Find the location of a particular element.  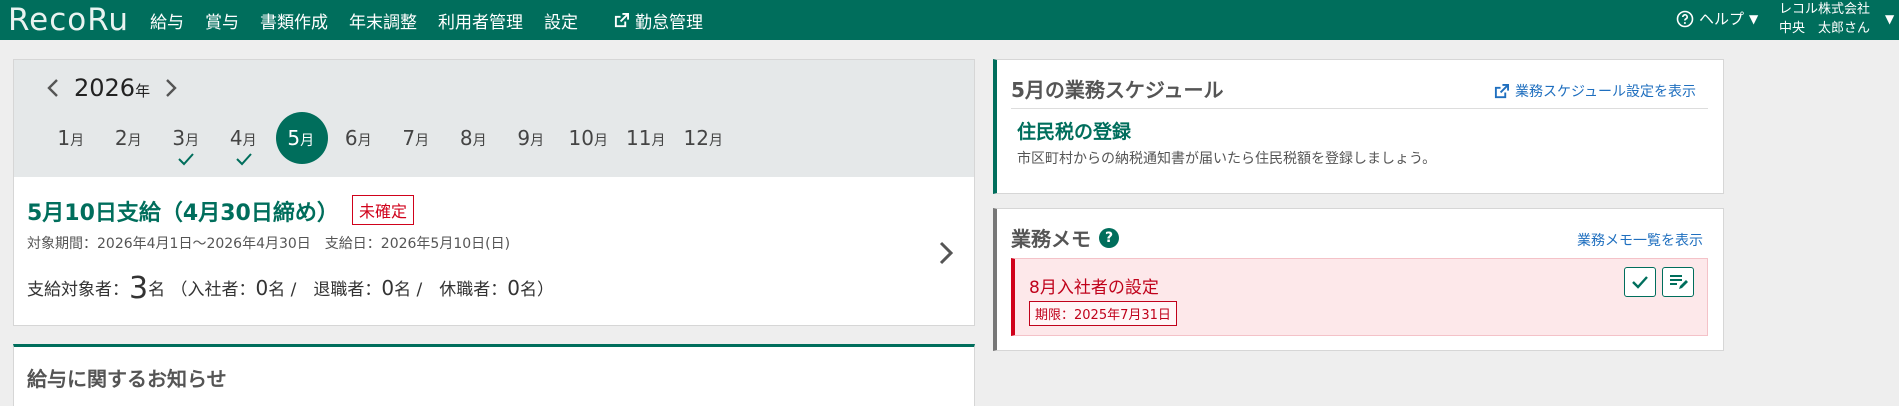

nav-year-end: 年末調整 is located at coordinates (383, 20).